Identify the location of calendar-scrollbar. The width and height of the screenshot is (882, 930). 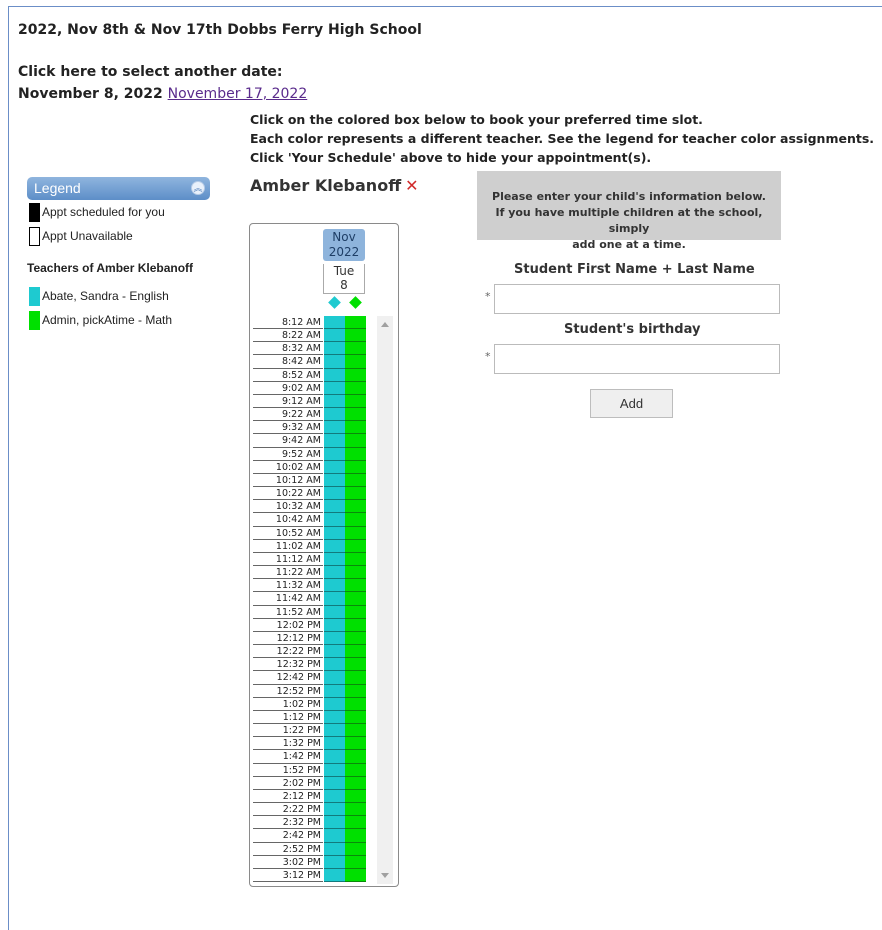
(385, 600).